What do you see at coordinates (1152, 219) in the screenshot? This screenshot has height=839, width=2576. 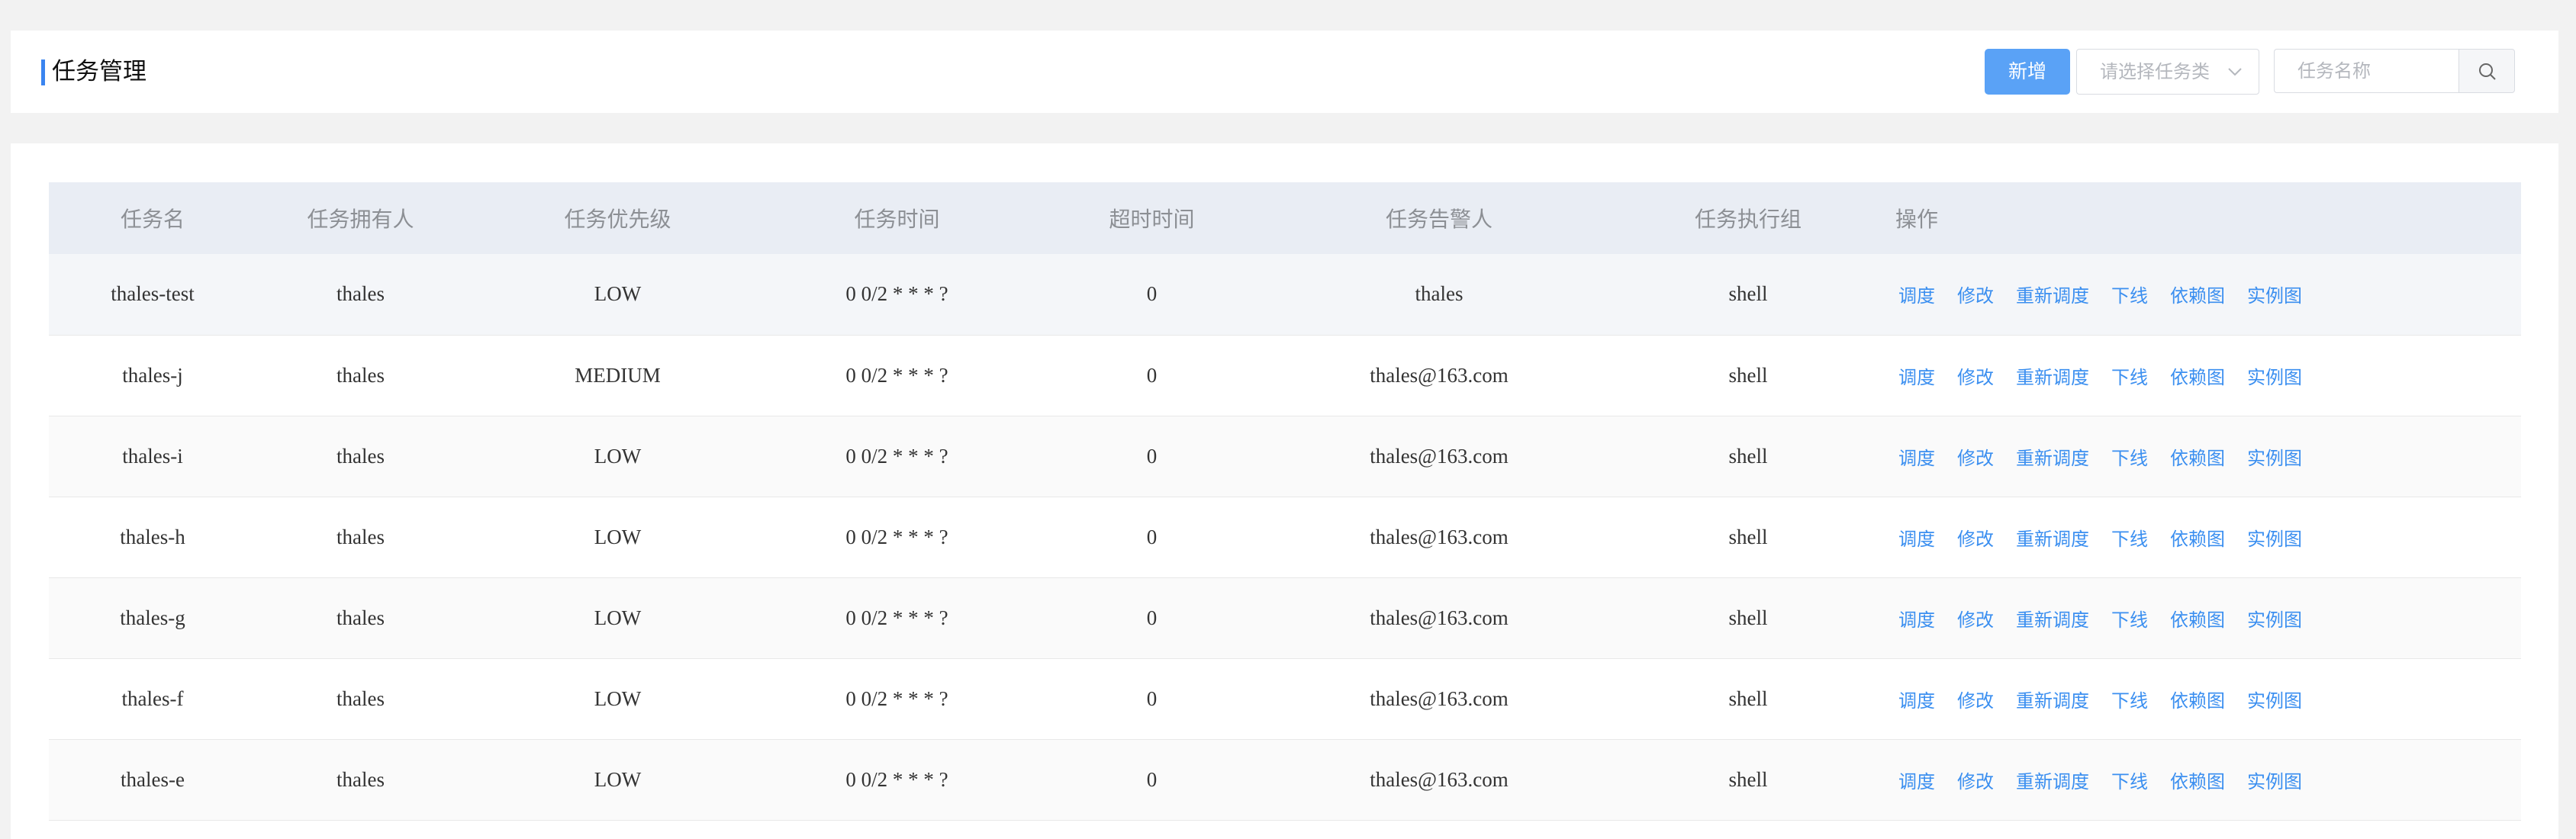 I see `column-header-timeout: 超时时间` at bounding box center [1152, 219].